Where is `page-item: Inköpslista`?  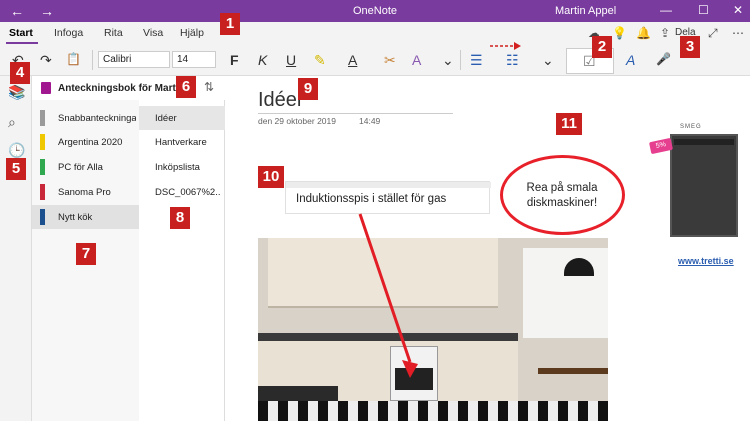 page-item: Inköpslista is located at coordinates (182, 167).